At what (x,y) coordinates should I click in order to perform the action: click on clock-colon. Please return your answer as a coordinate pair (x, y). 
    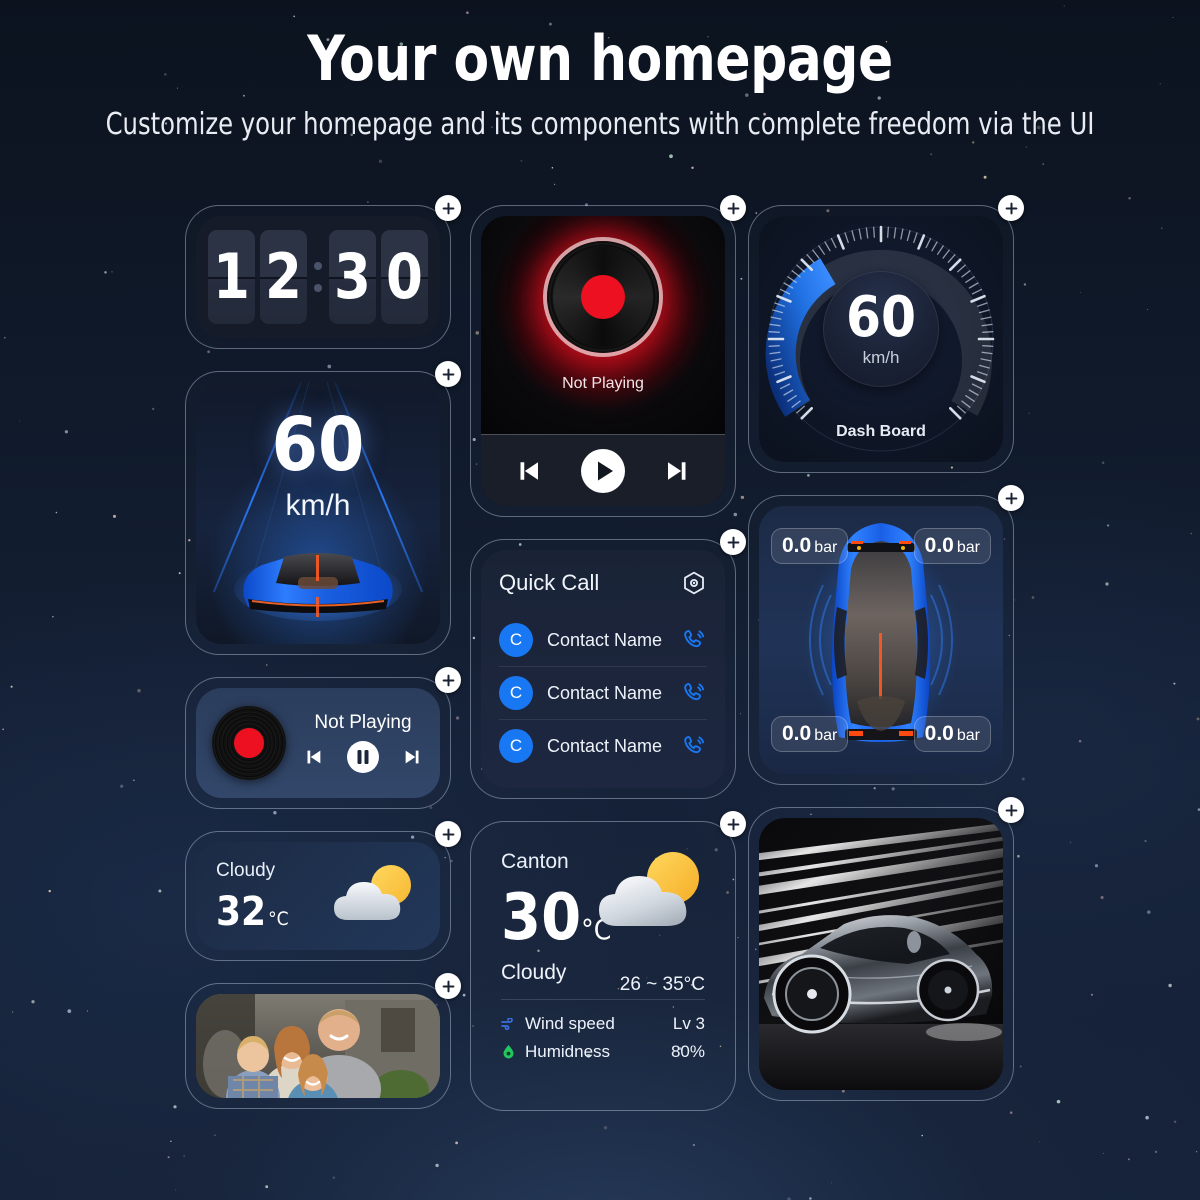
    Looking at the image, I should click on (318, 277).